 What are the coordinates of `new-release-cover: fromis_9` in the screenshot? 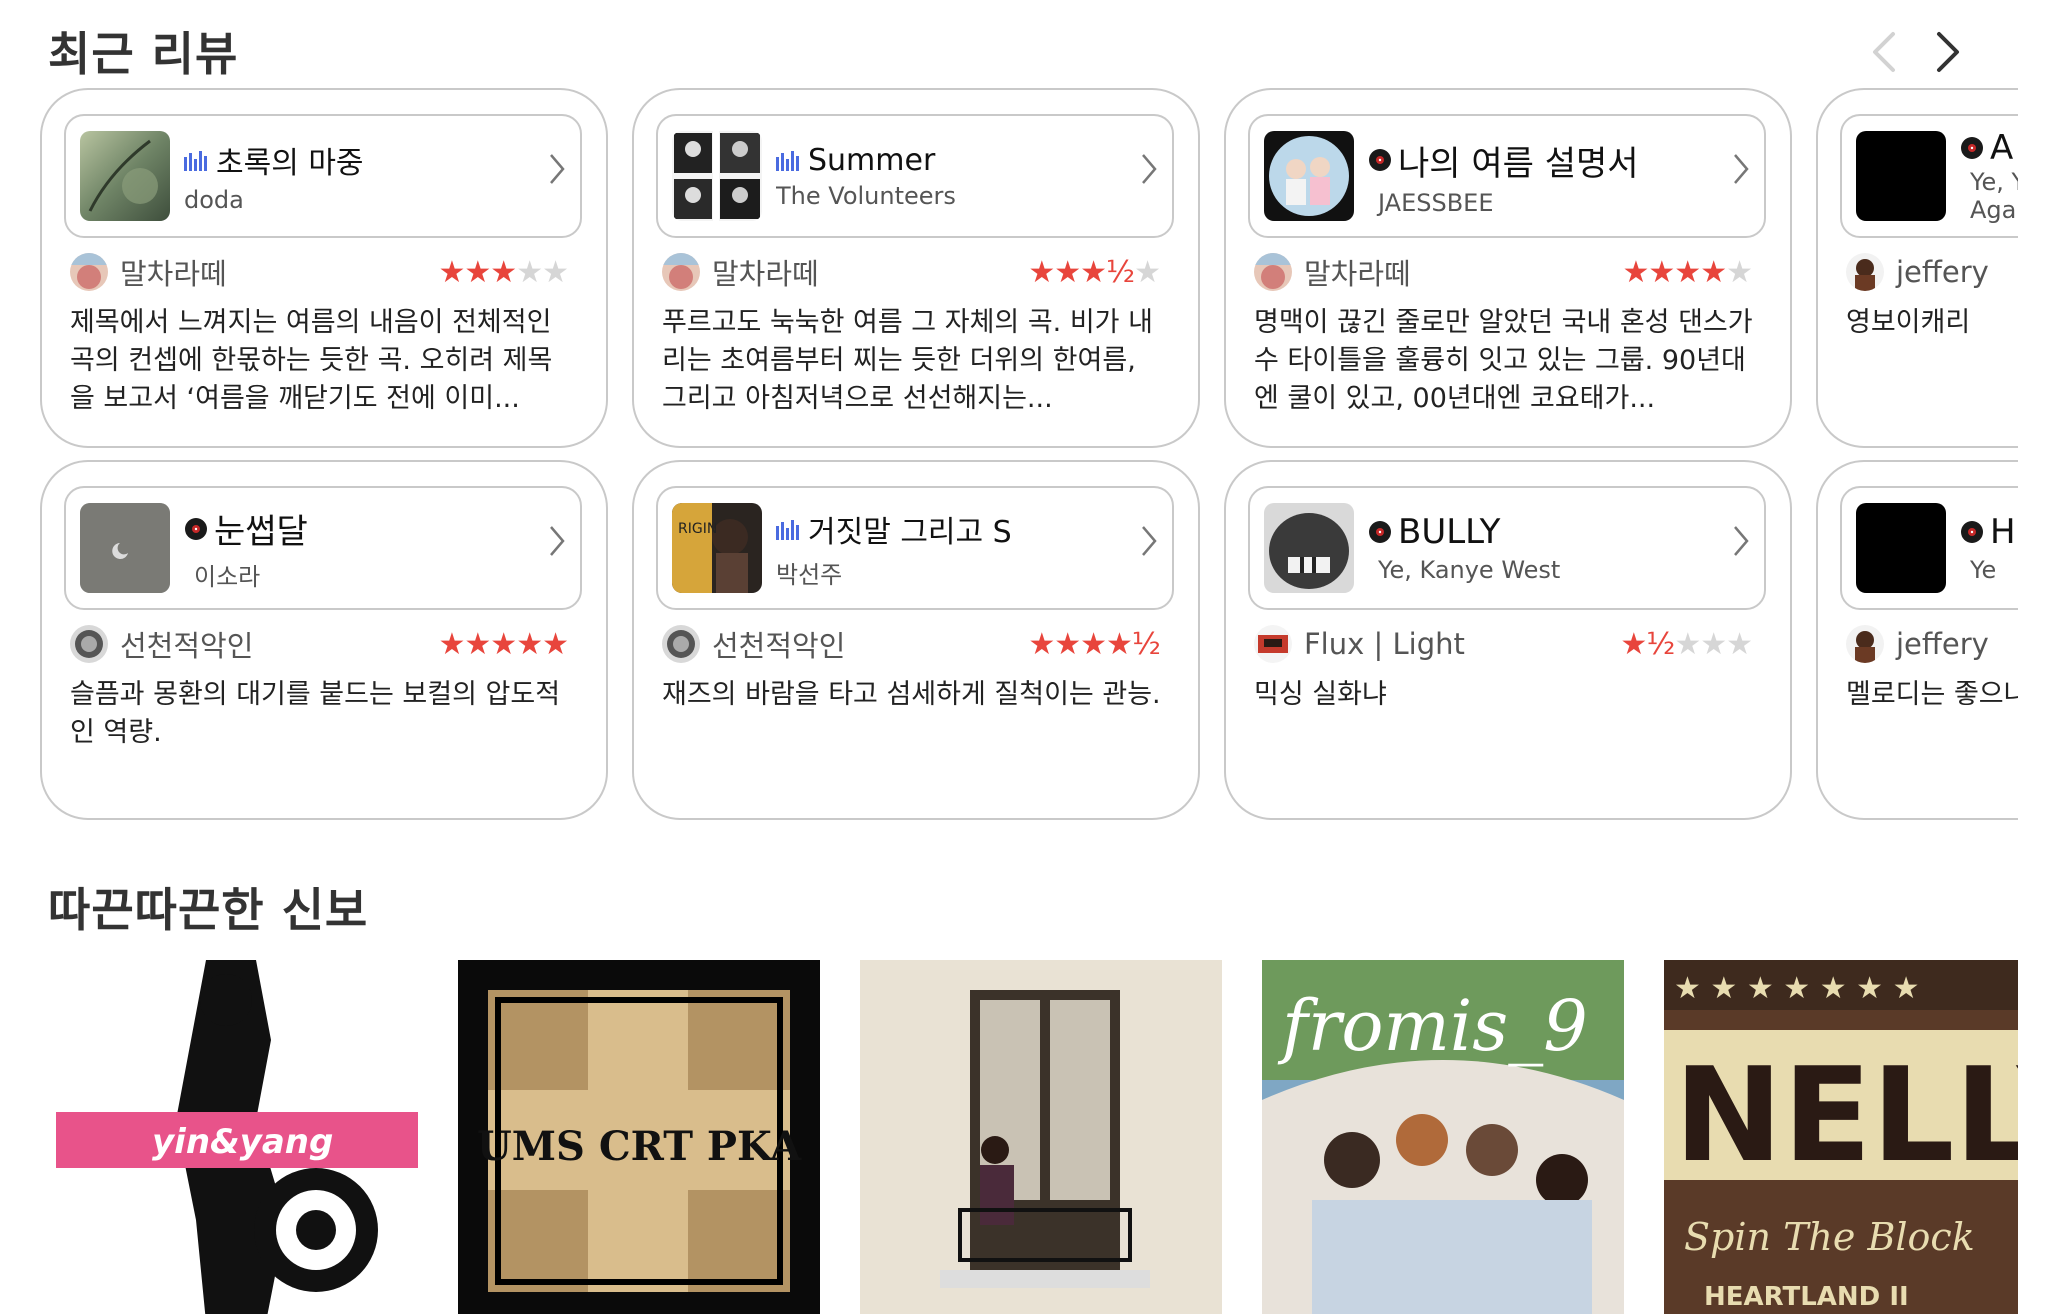 It's located at (1443, 1137).